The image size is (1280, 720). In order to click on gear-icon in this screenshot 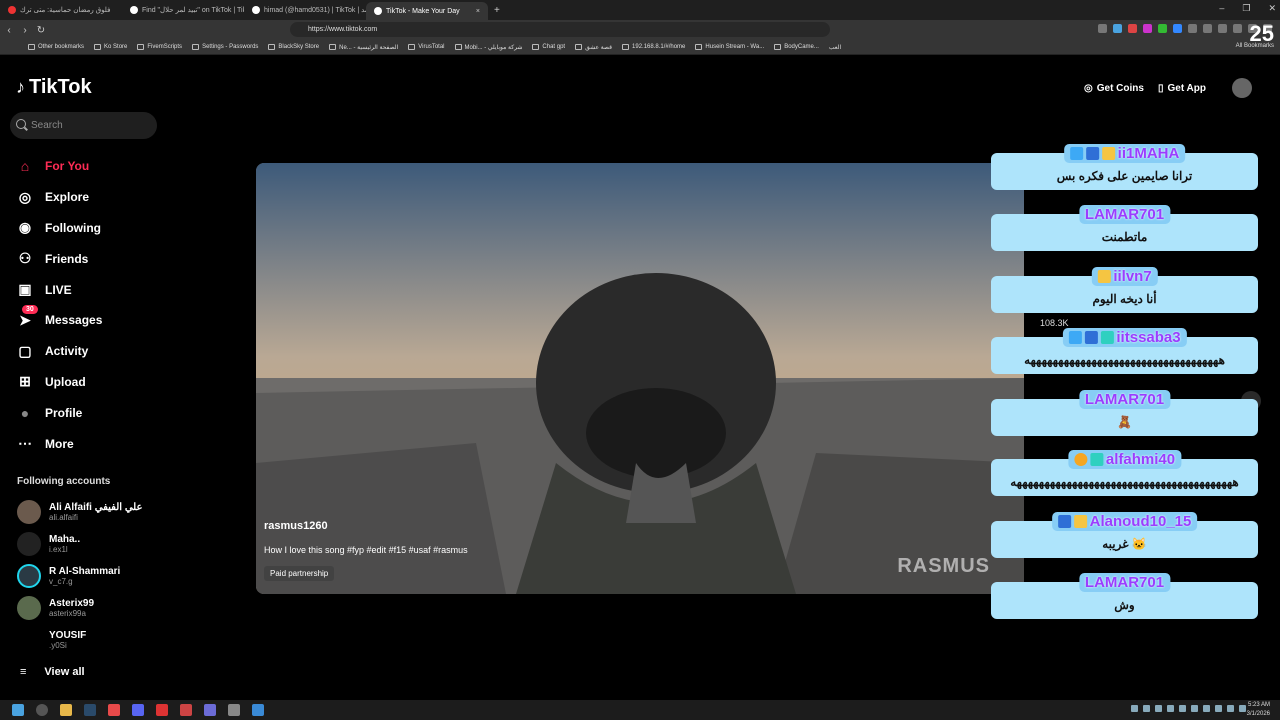, I will do `click(196, 47)`.